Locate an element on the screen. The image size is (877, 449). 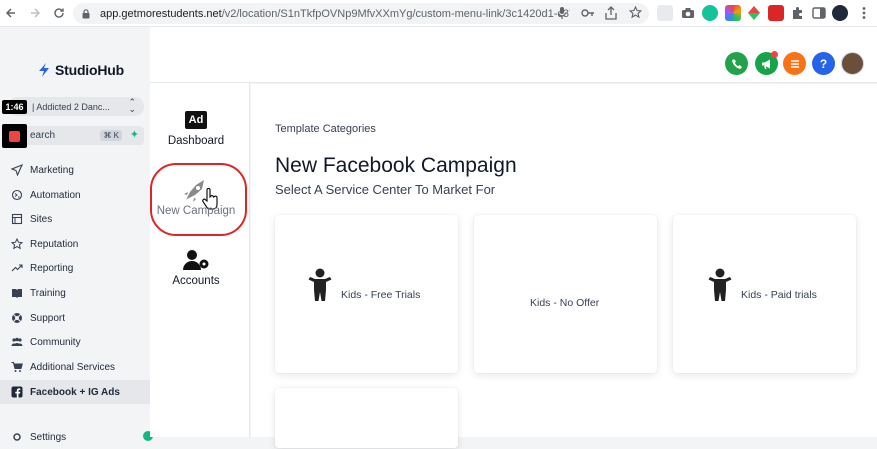
profile-avatar-icon is located at coordinates (840, 13).